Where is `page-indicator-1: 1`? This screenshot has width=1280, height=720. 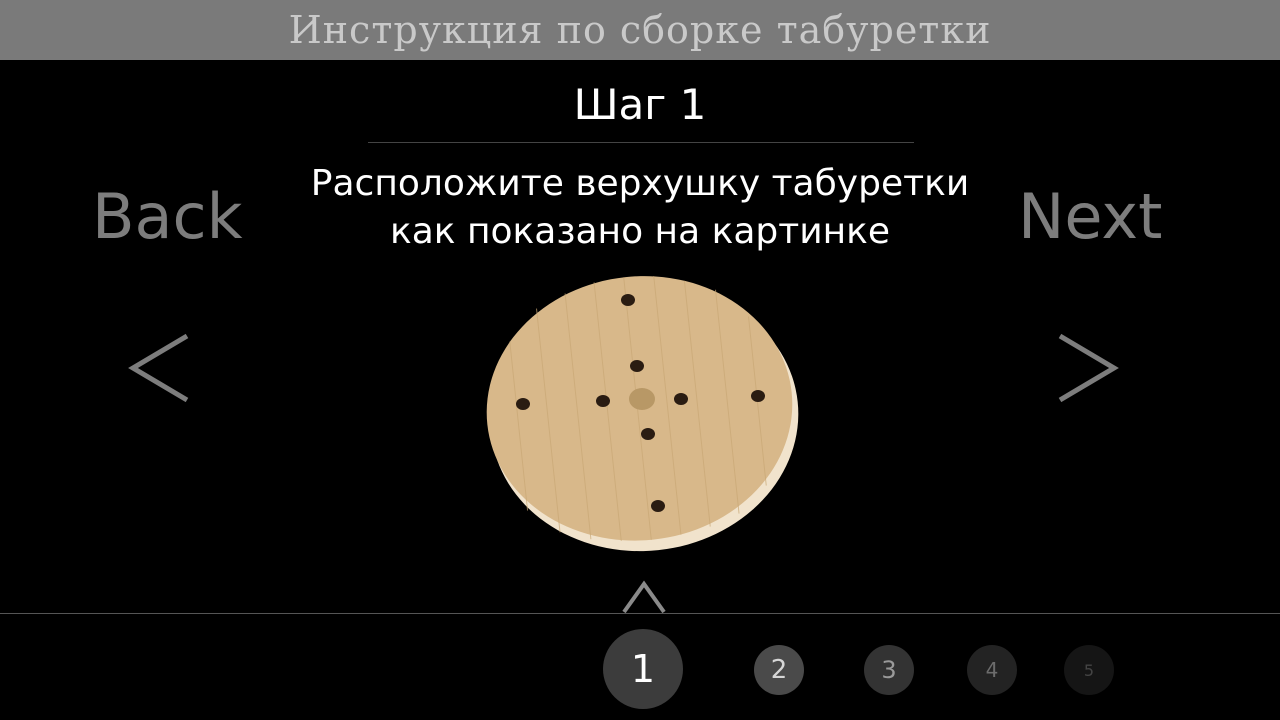
page-indicator-1: 1 is located at coordinates (643, 669).